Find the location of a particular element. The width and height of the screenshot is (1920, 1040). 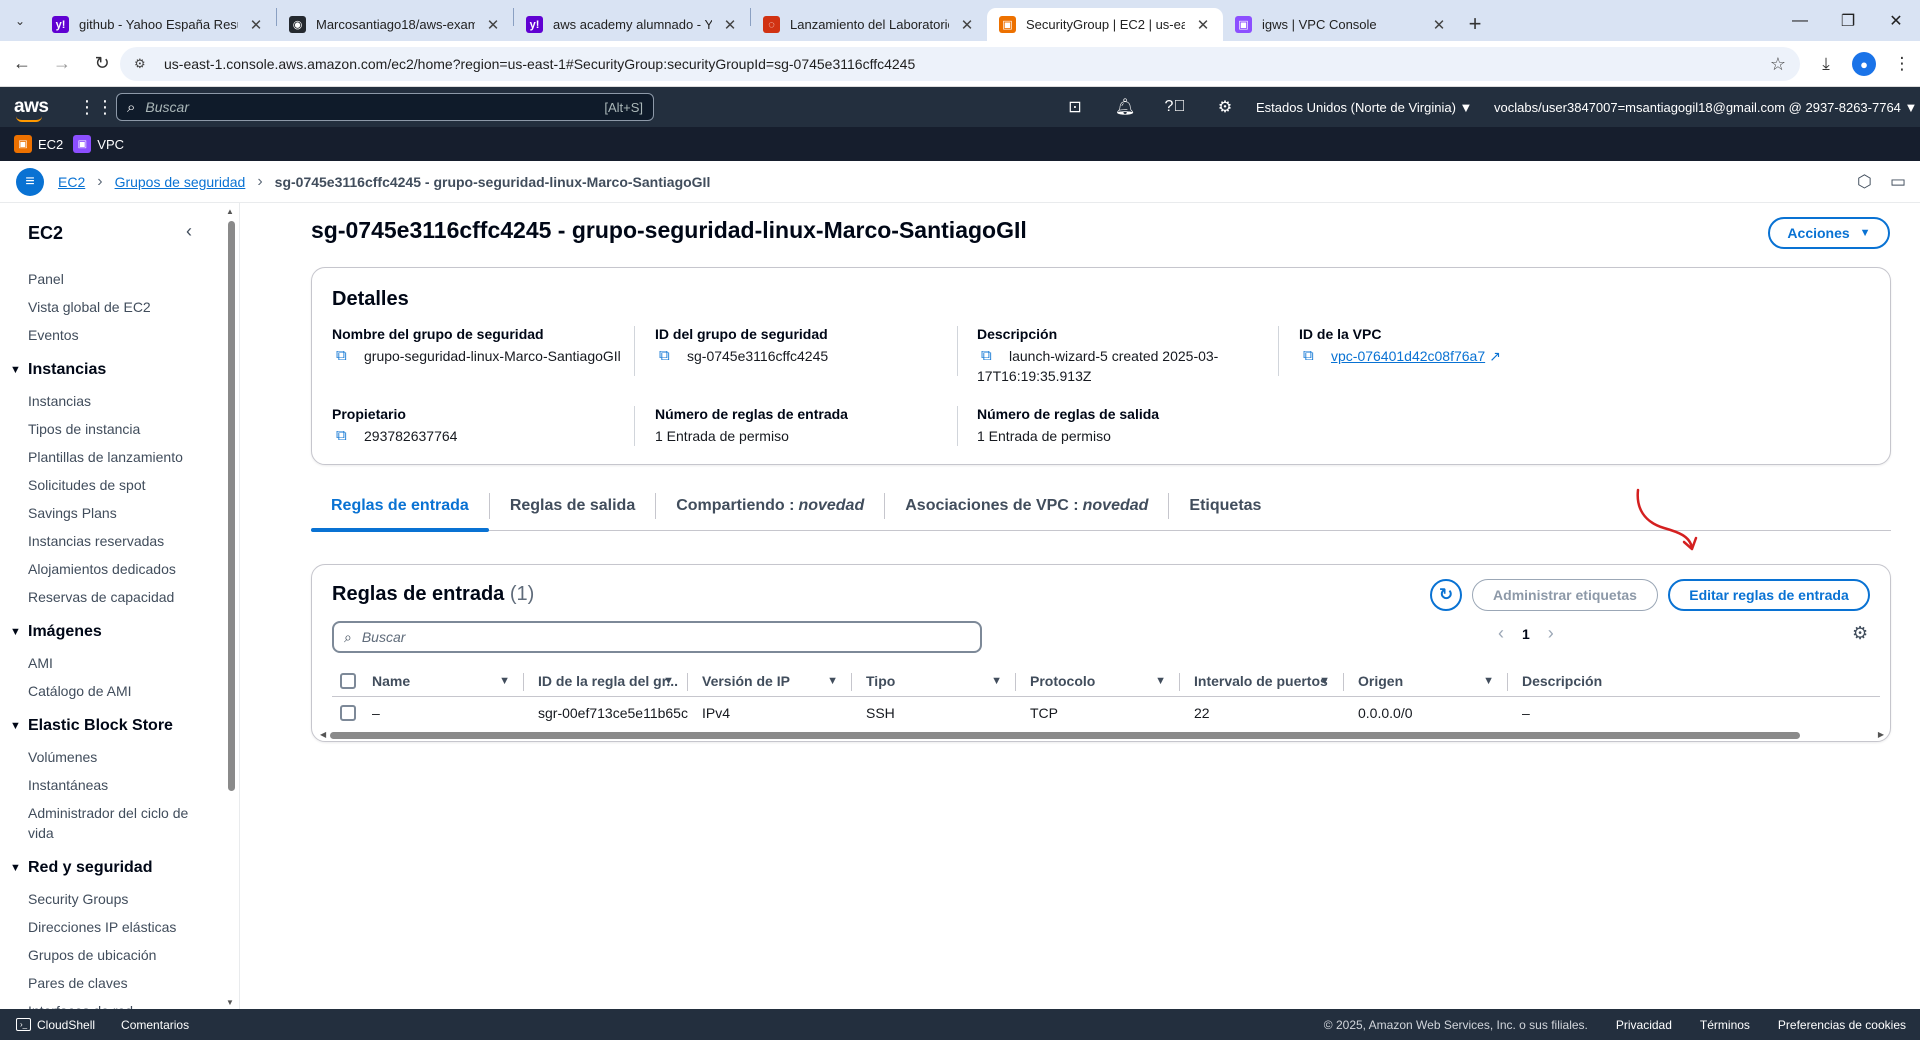

column-header: ID de la regla del gr... ▼ is located at coordinates (606, 681).